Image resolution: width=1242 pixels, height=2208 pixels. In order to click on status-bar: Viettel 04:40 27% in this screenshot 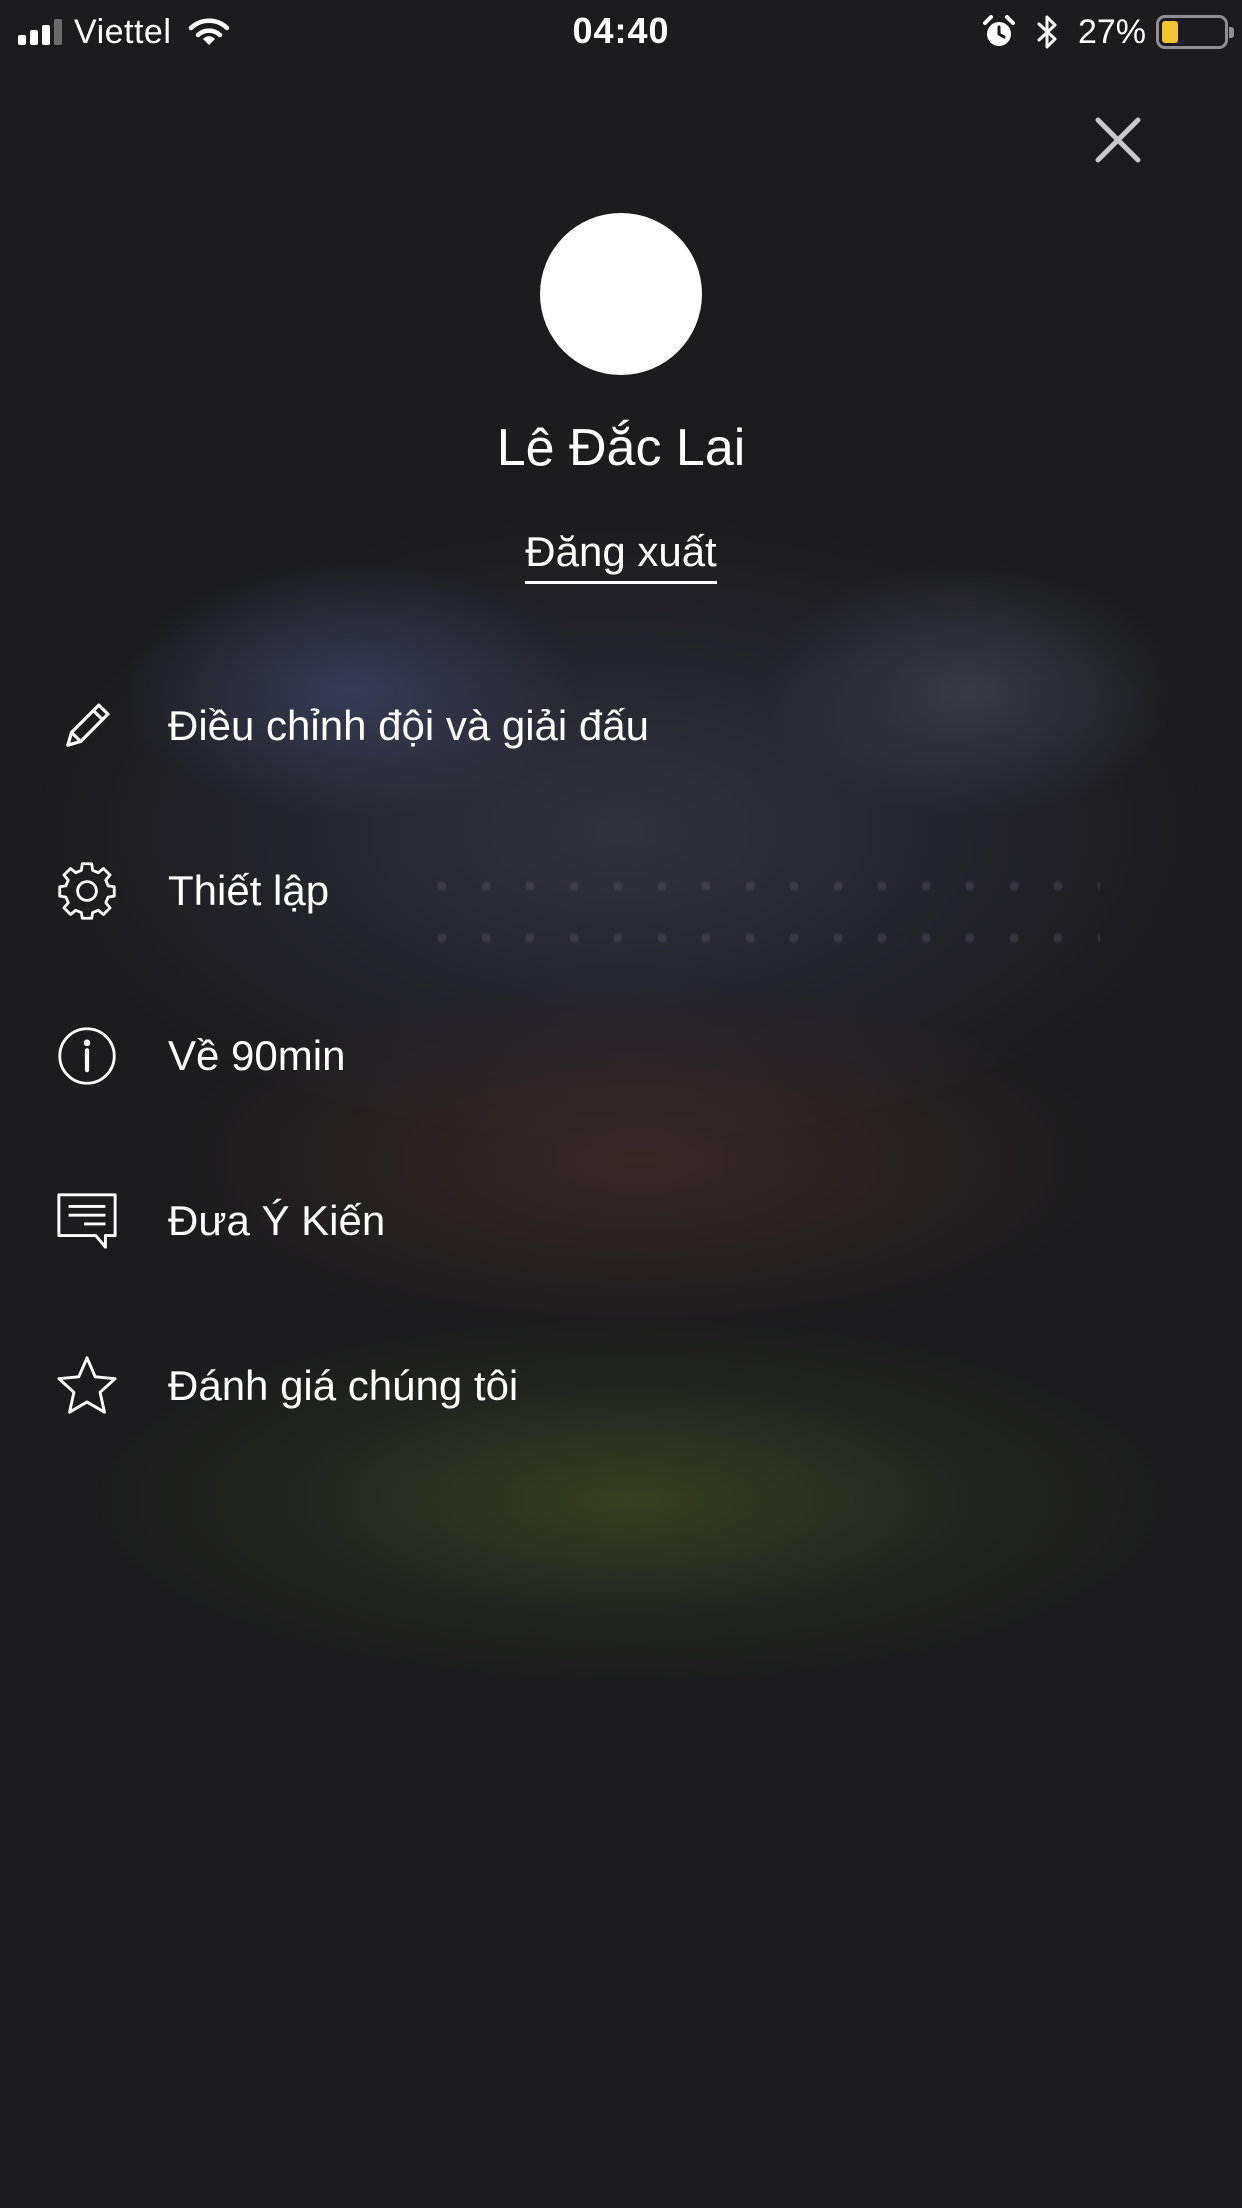, I will do `click(621, 32)`.